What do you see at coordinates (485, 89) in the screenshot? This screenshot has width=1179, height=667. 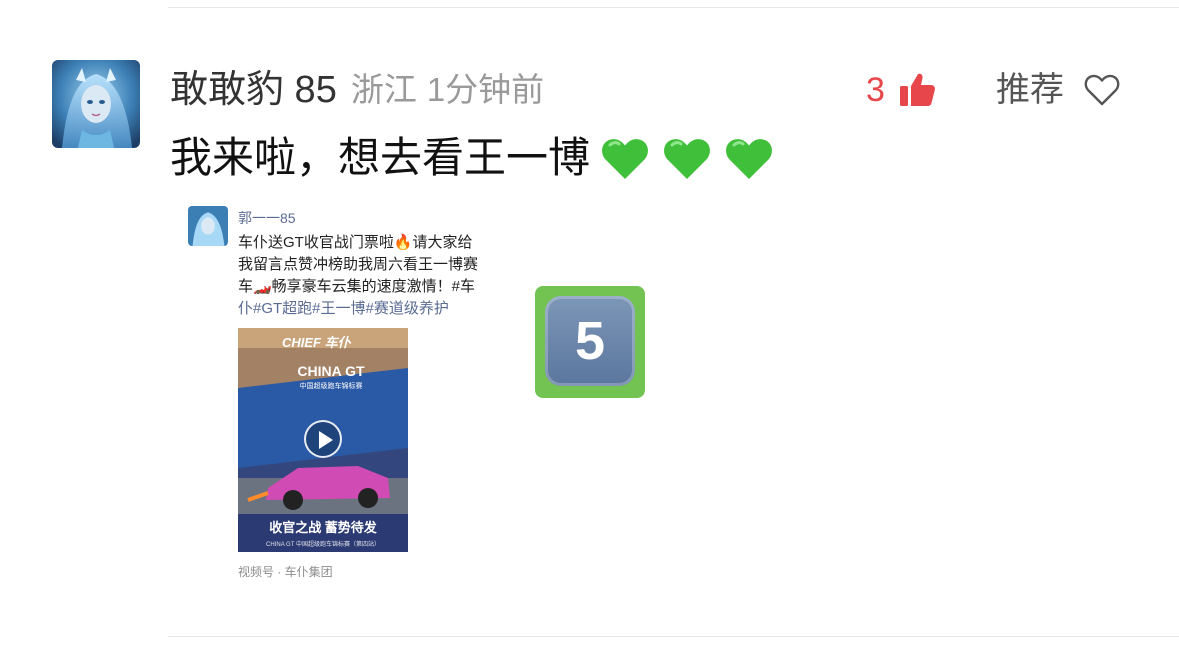 I see `timestamp: 1分钟前` at bounding box center [485, 89].